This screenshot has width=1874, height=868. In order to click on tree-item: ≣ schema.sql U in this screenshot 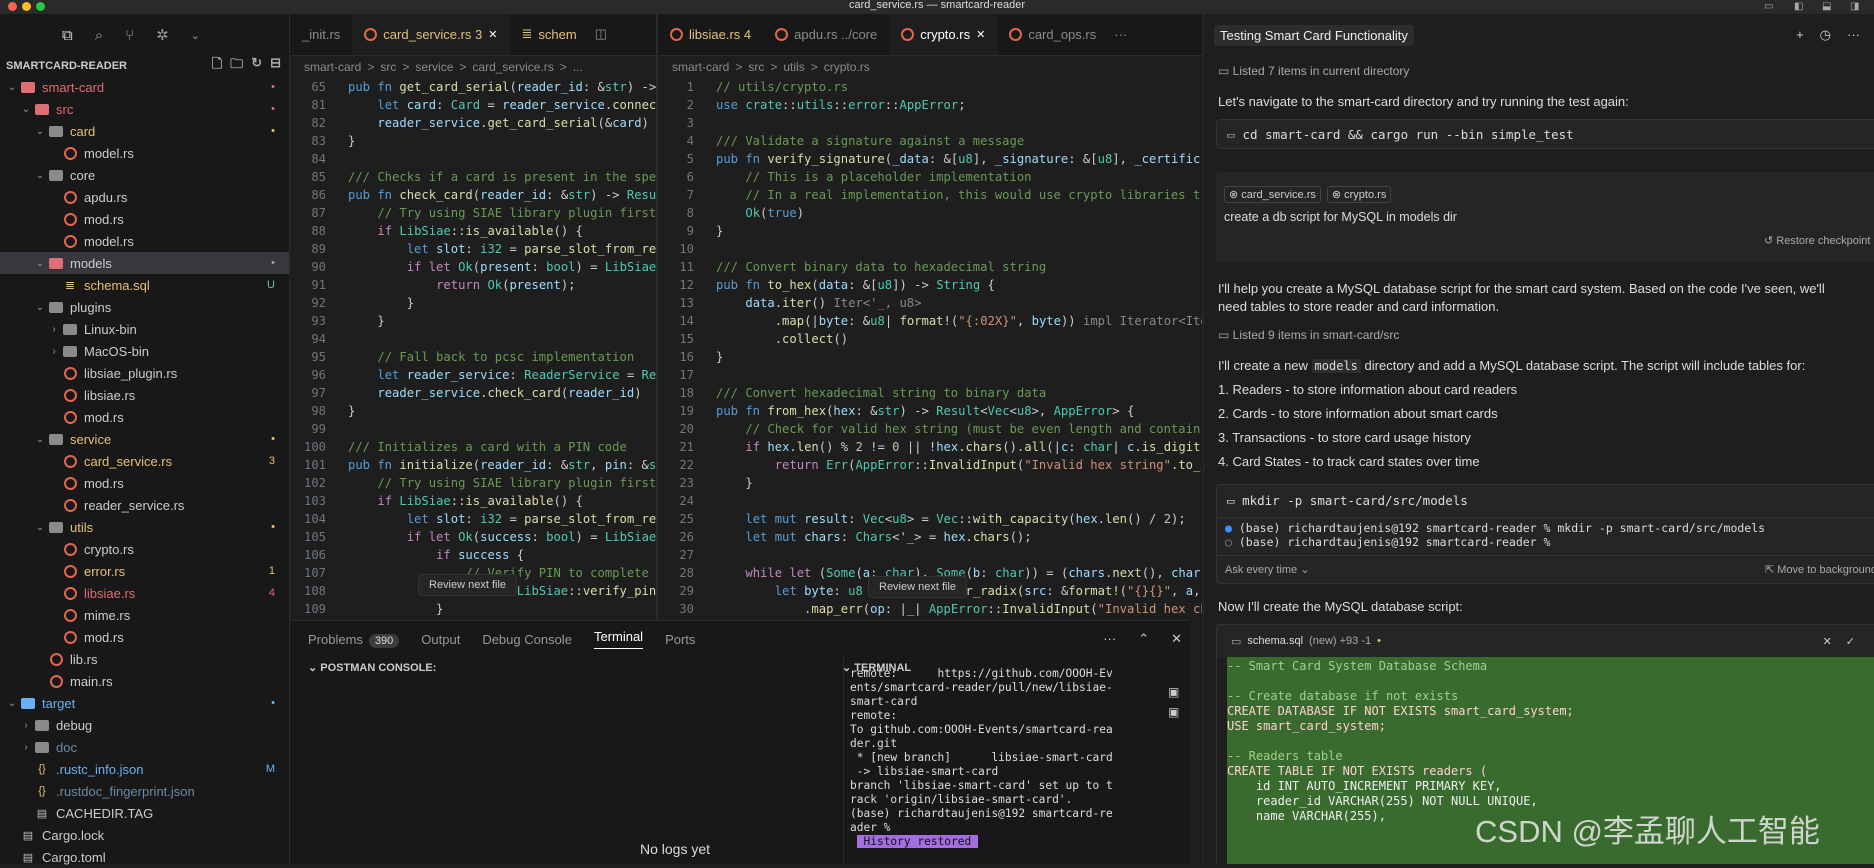, I will do `click(144, 285)`.